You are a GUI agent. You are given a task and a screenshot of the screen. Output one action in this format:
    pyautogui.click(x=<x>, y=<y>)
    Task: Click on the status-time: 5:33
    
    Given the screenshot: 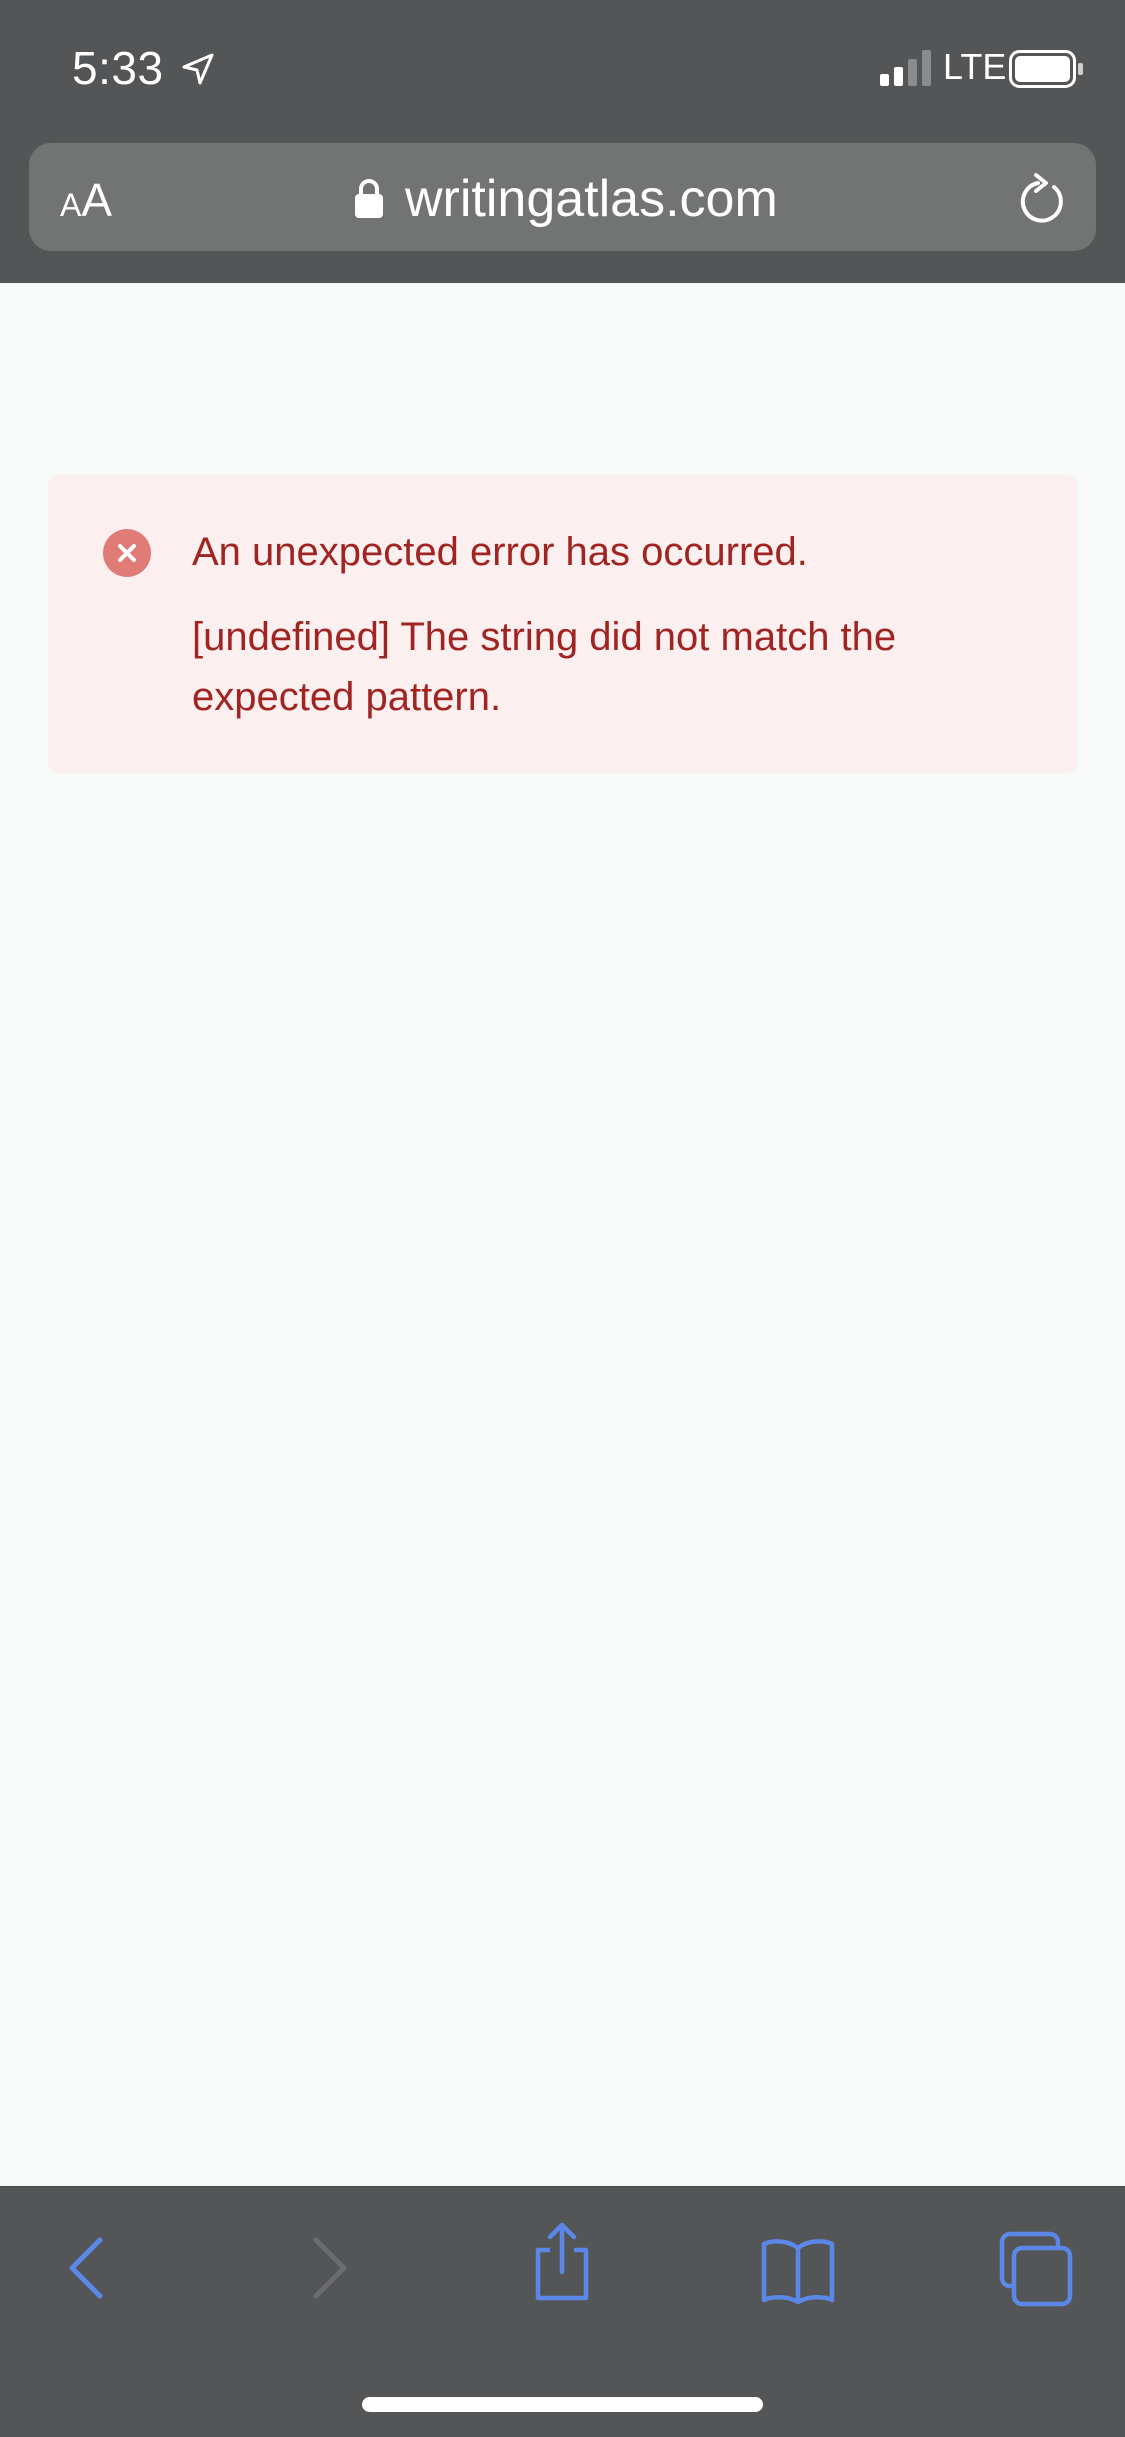 What is the action you would take?
    pyautogui.click(x=118, y=68)
    